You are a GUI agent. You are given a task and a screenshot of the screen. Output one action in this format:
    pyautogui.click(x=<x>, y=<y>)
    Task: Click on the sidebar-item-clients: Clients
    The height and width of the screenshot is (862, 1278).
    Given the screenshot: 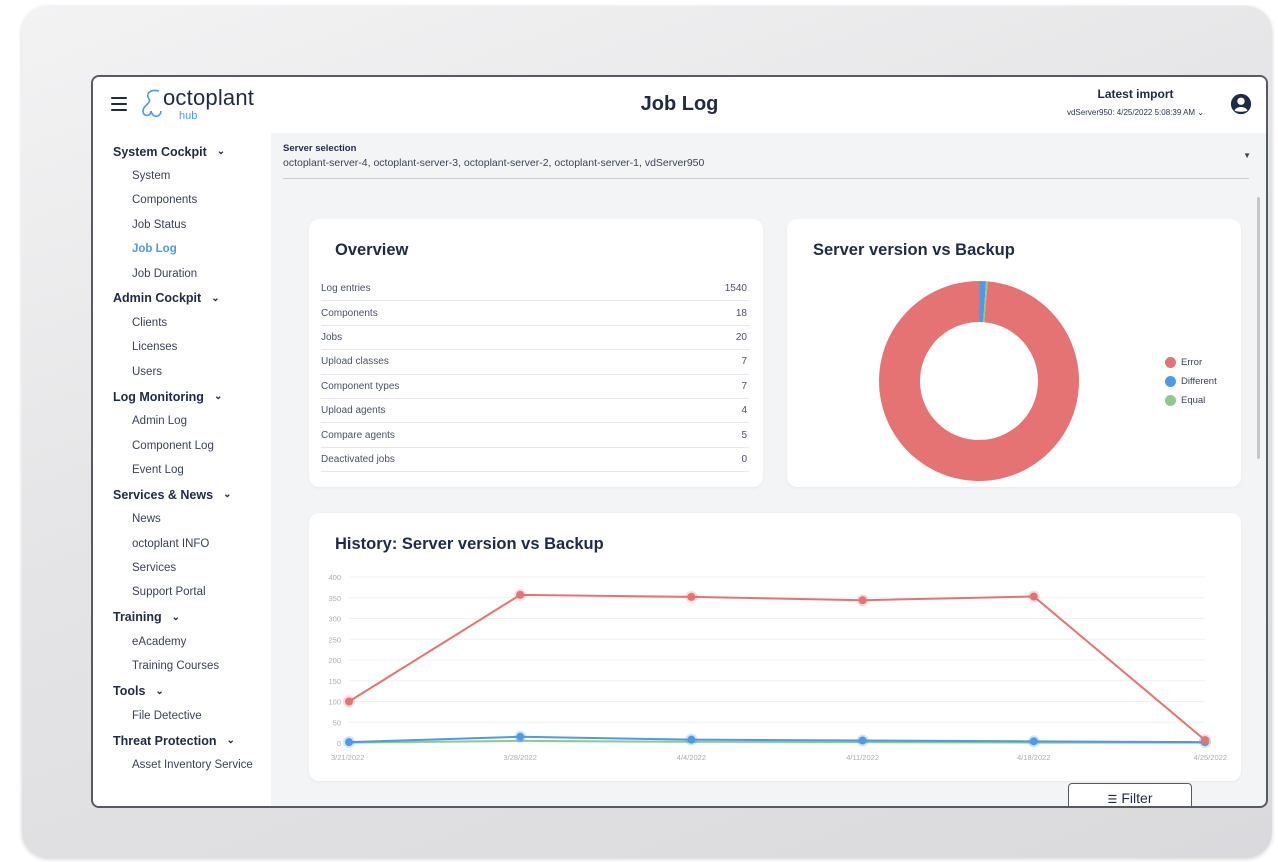 What is the action you would take?
    pyautogui.click(x=182, y=323)
    